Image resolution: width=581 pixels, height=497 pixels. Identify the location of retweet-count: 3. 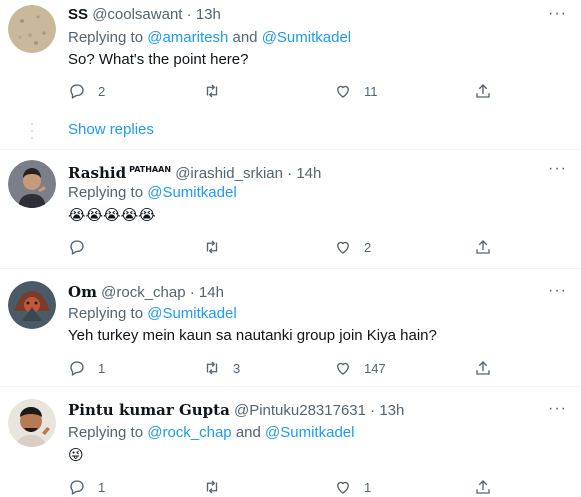
(237, 368).